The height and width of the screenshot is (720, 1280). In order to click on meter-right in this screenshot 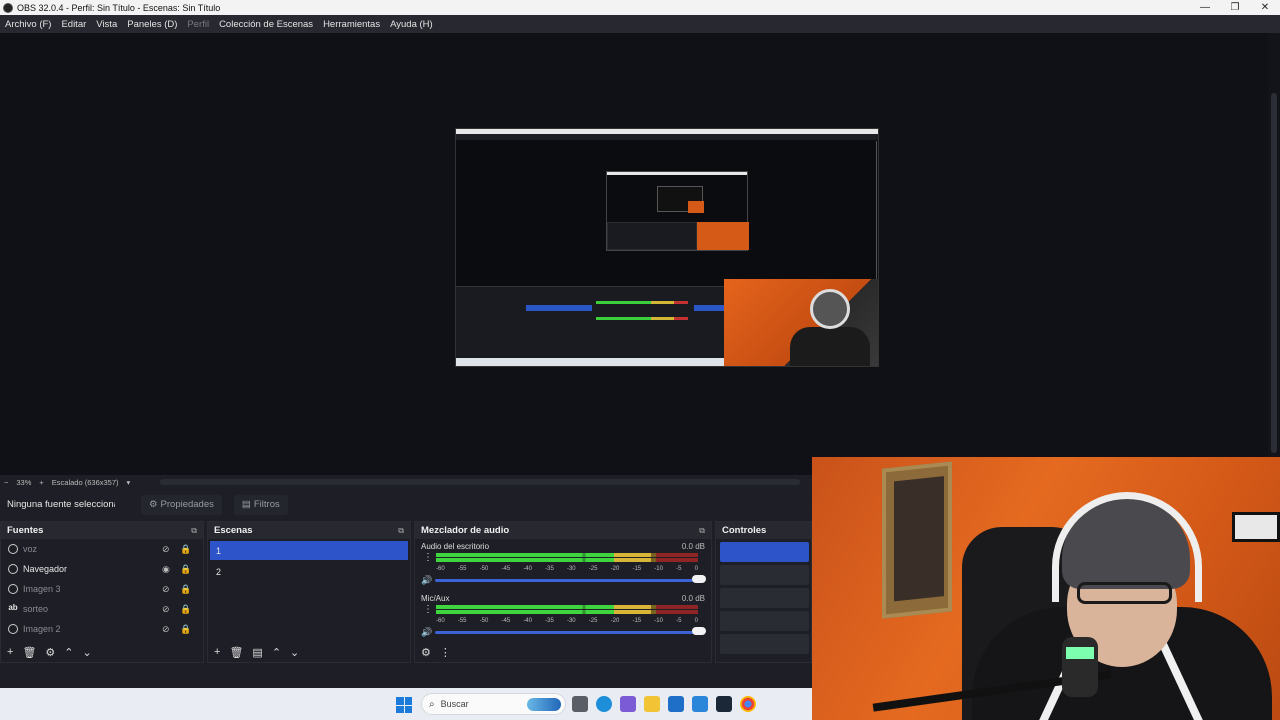, I will do `click(567, 612)`.